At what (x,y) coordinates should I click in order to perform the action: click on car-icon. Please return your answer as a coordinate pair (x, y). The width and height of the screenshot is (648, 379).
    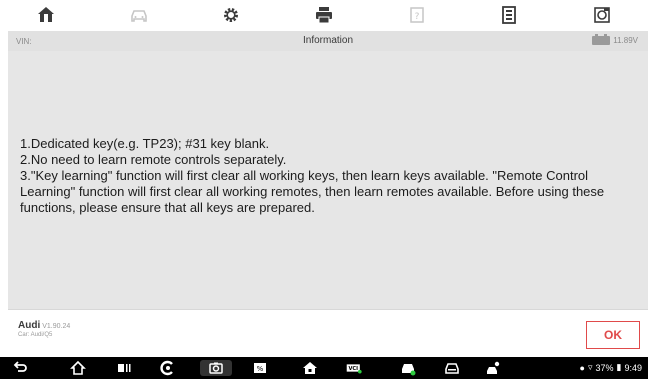
    Looking at the image, I should click on (139, 16).